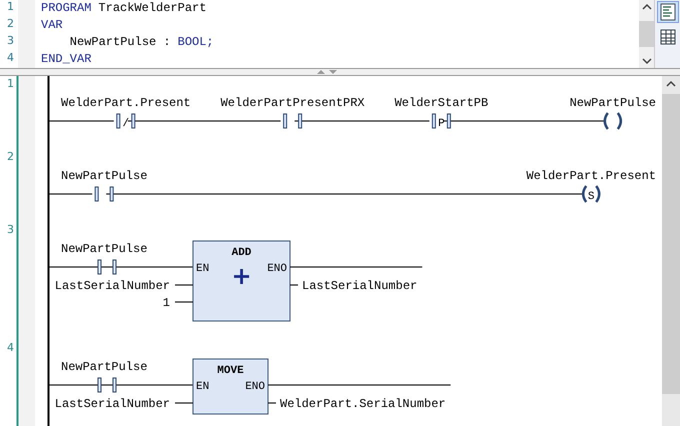 The width and height of the screenshot is (680, 426). I want to click on code-token: NewPartPulse :, so click(119, 42).